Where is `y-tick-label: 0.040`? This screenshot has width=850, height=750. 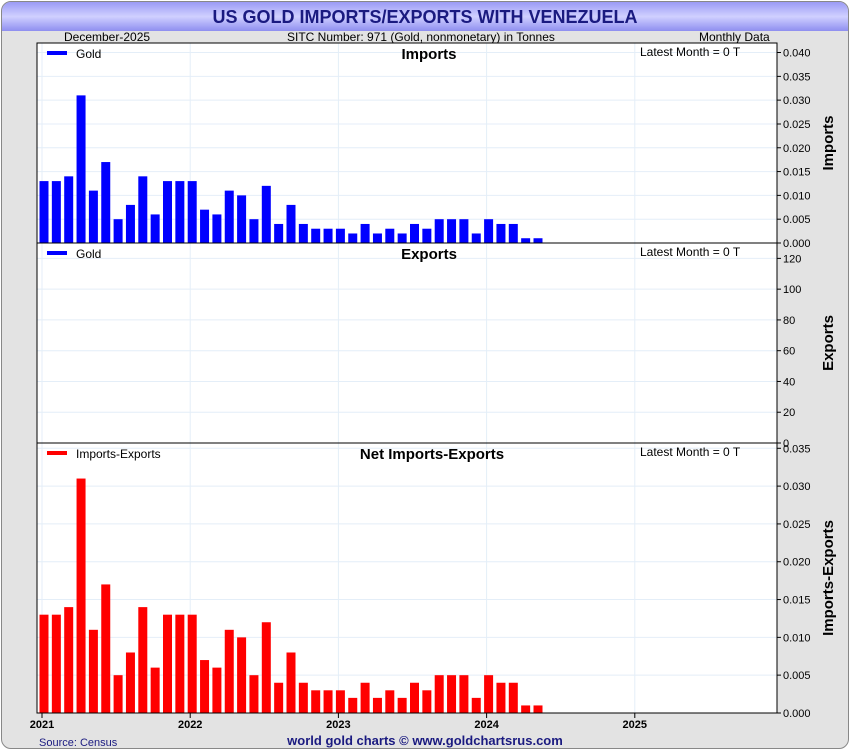 y-tick-label: 0.040 is located at coordinates (797, 54).